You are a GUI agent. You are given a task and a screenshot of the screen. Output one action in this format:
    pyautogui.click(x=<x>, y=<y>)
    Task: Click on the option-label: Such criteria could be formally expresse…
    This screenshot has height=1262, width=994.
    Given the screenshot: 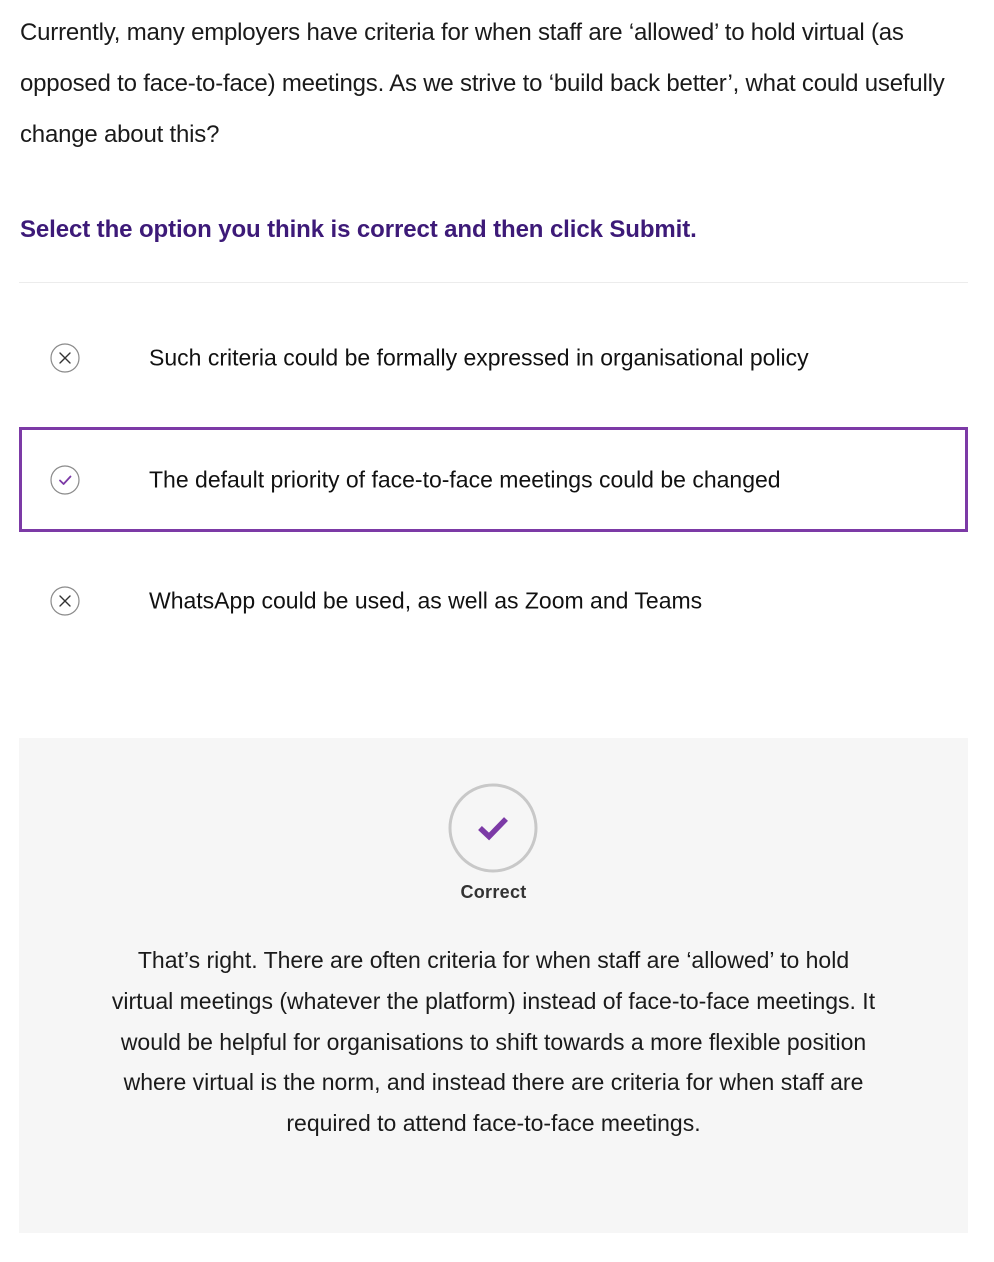 What is the action you would take?
    pyautogui.click(x=479, y=357)
    